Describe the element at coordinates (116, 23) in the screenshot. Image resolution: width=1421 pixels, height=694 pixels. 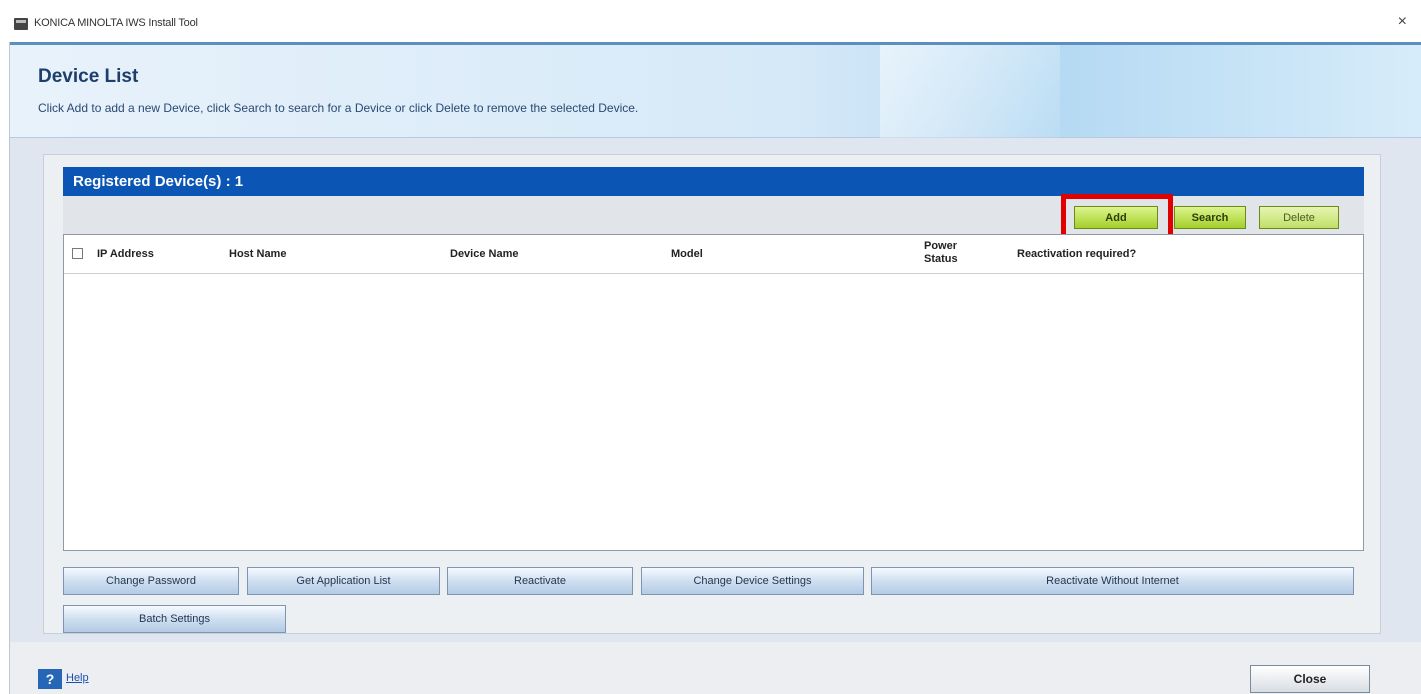
I see `window-title: KONICA MINOLTA IWS Install Tool` at that location.